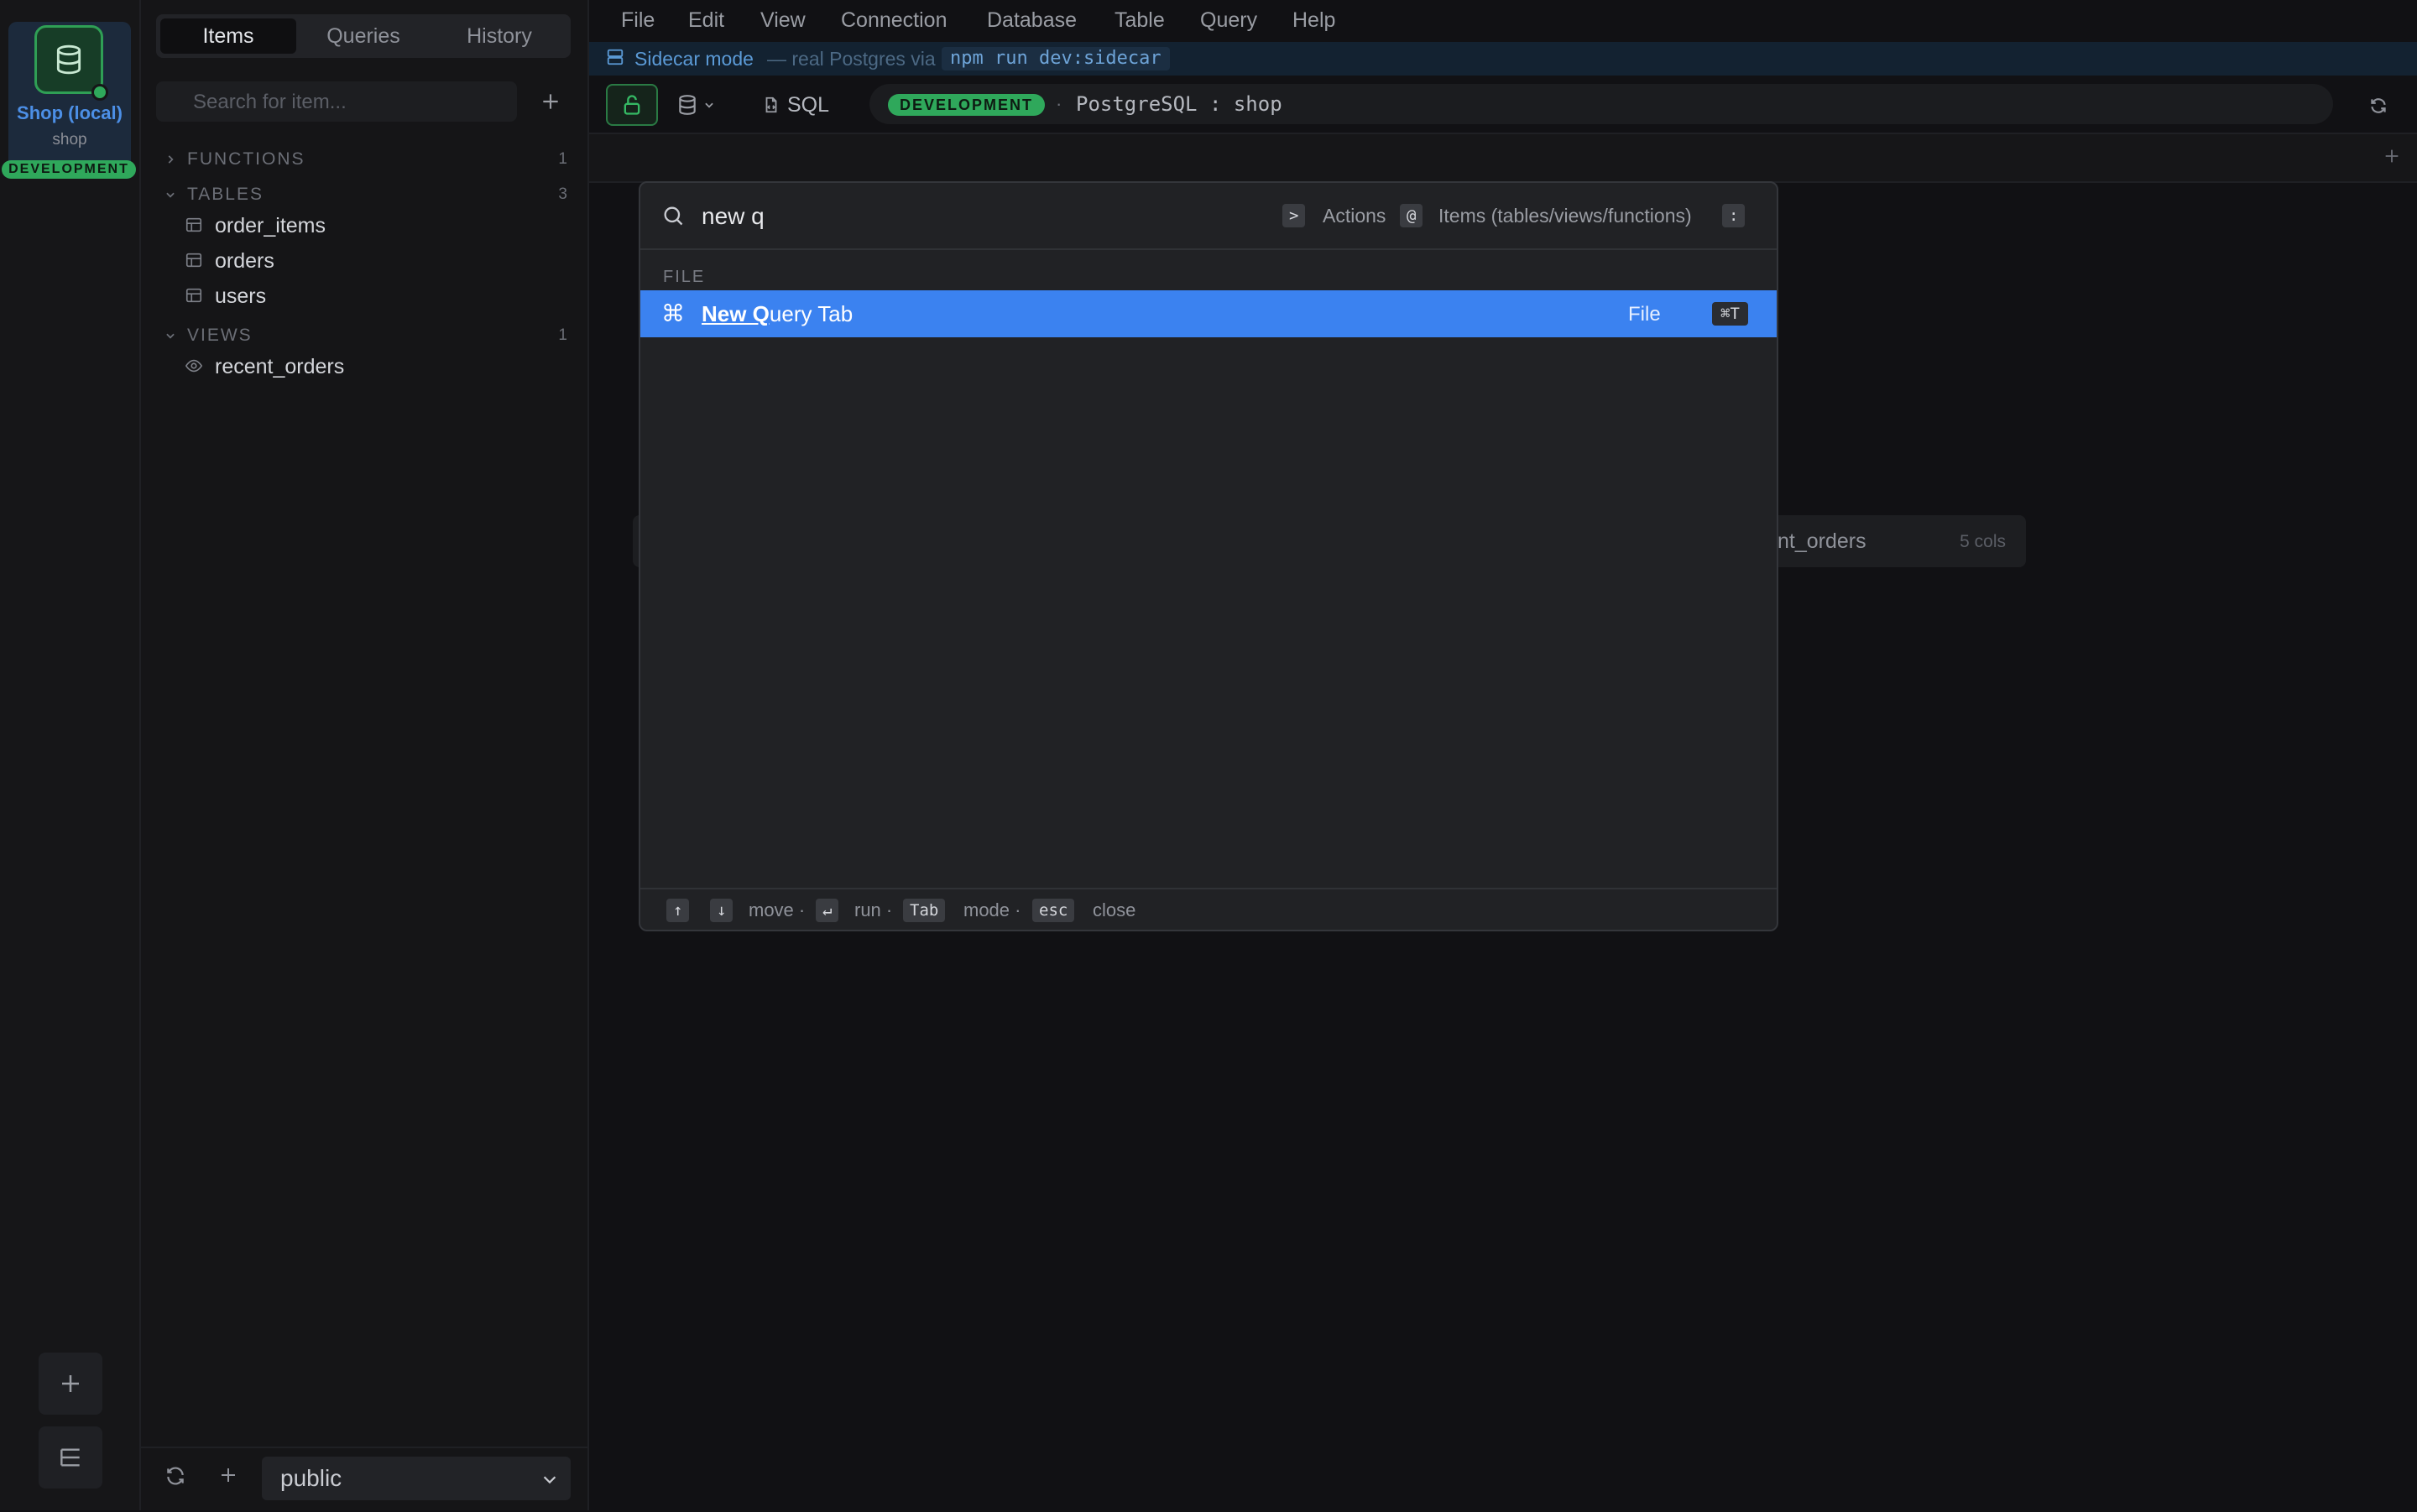  I want to click on connection-list-button, so click(70, 1457).